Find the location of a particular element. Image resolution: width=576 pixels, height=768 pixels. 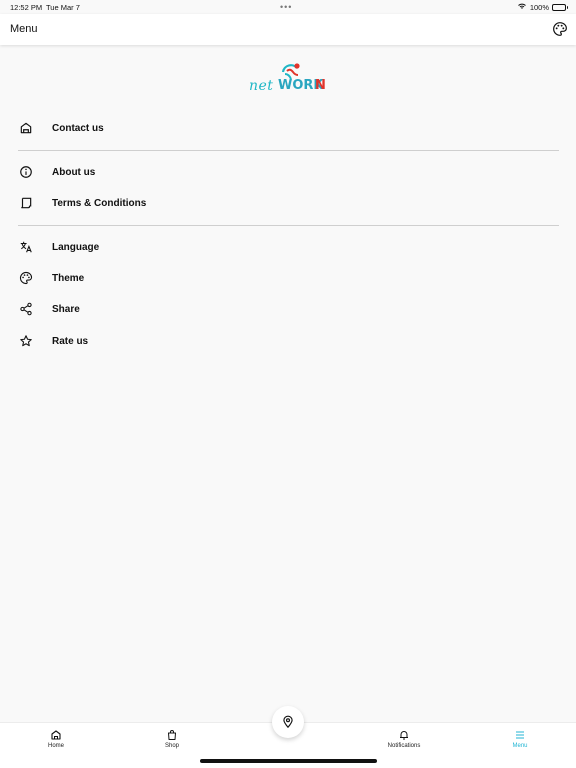

logo-text-net: net is located at coordinates (261, 86).